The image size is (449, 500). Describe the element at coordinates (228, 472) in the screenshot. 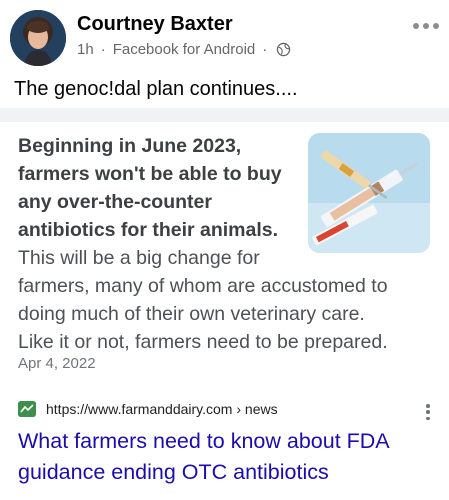

I see `result-title-line: guidance ending OTC antibiotics` at that location.